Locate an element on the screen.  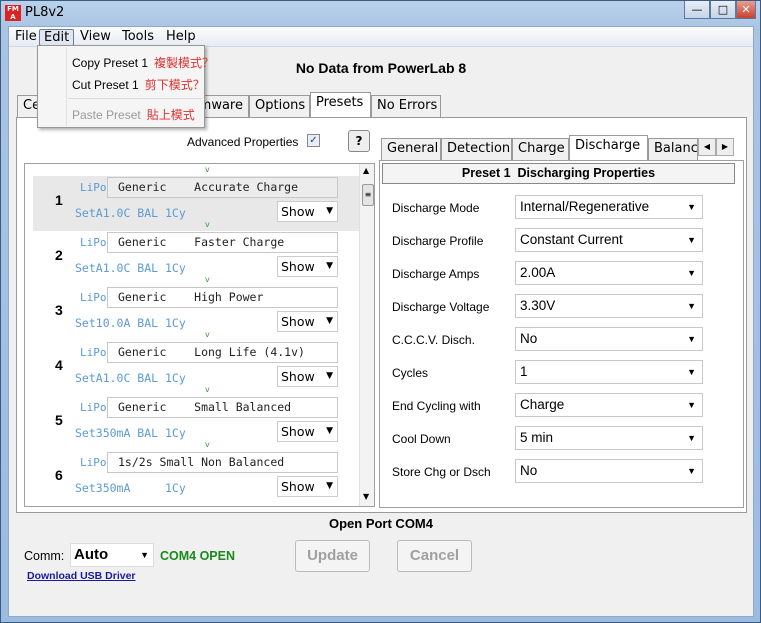
discharge-field-label: Discharge Mode is located at coordinates (436, 208).